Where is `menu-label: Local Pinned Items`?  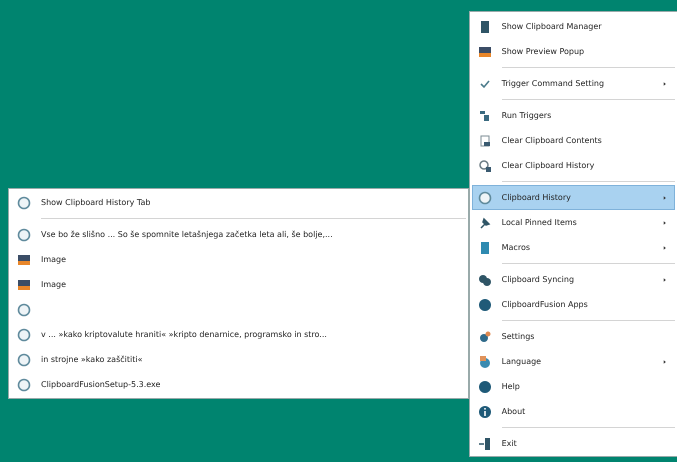
menu-label: Local Pinned Items is located at coordinates (540, 222).